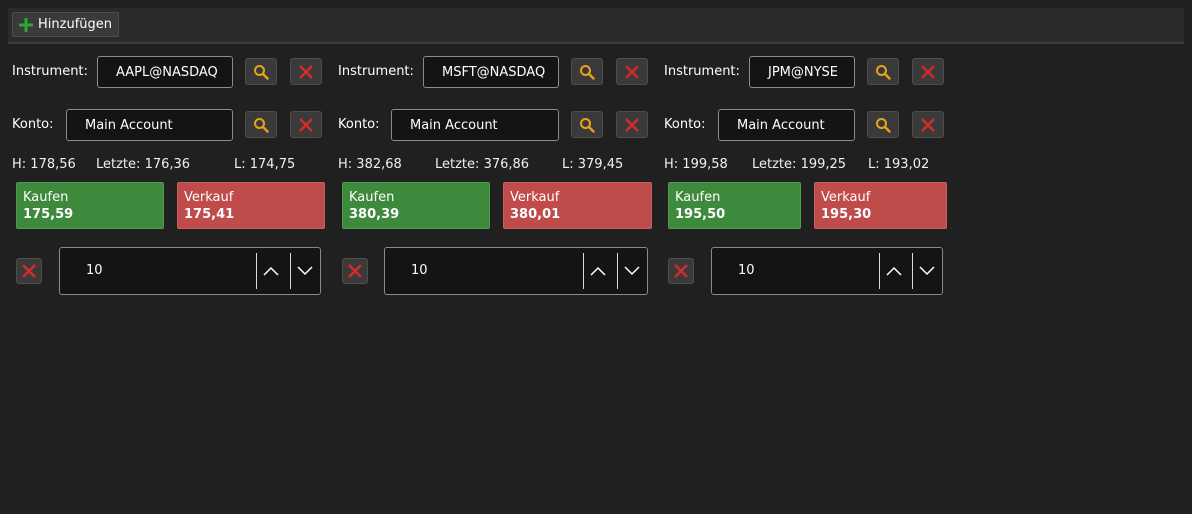 This screenshot has width=1192, height=514. What do you see at coordinates (734, 205) in the screenshot?
I see `buy-button: Kaufen 195,50` at bounding box center [734, 205].